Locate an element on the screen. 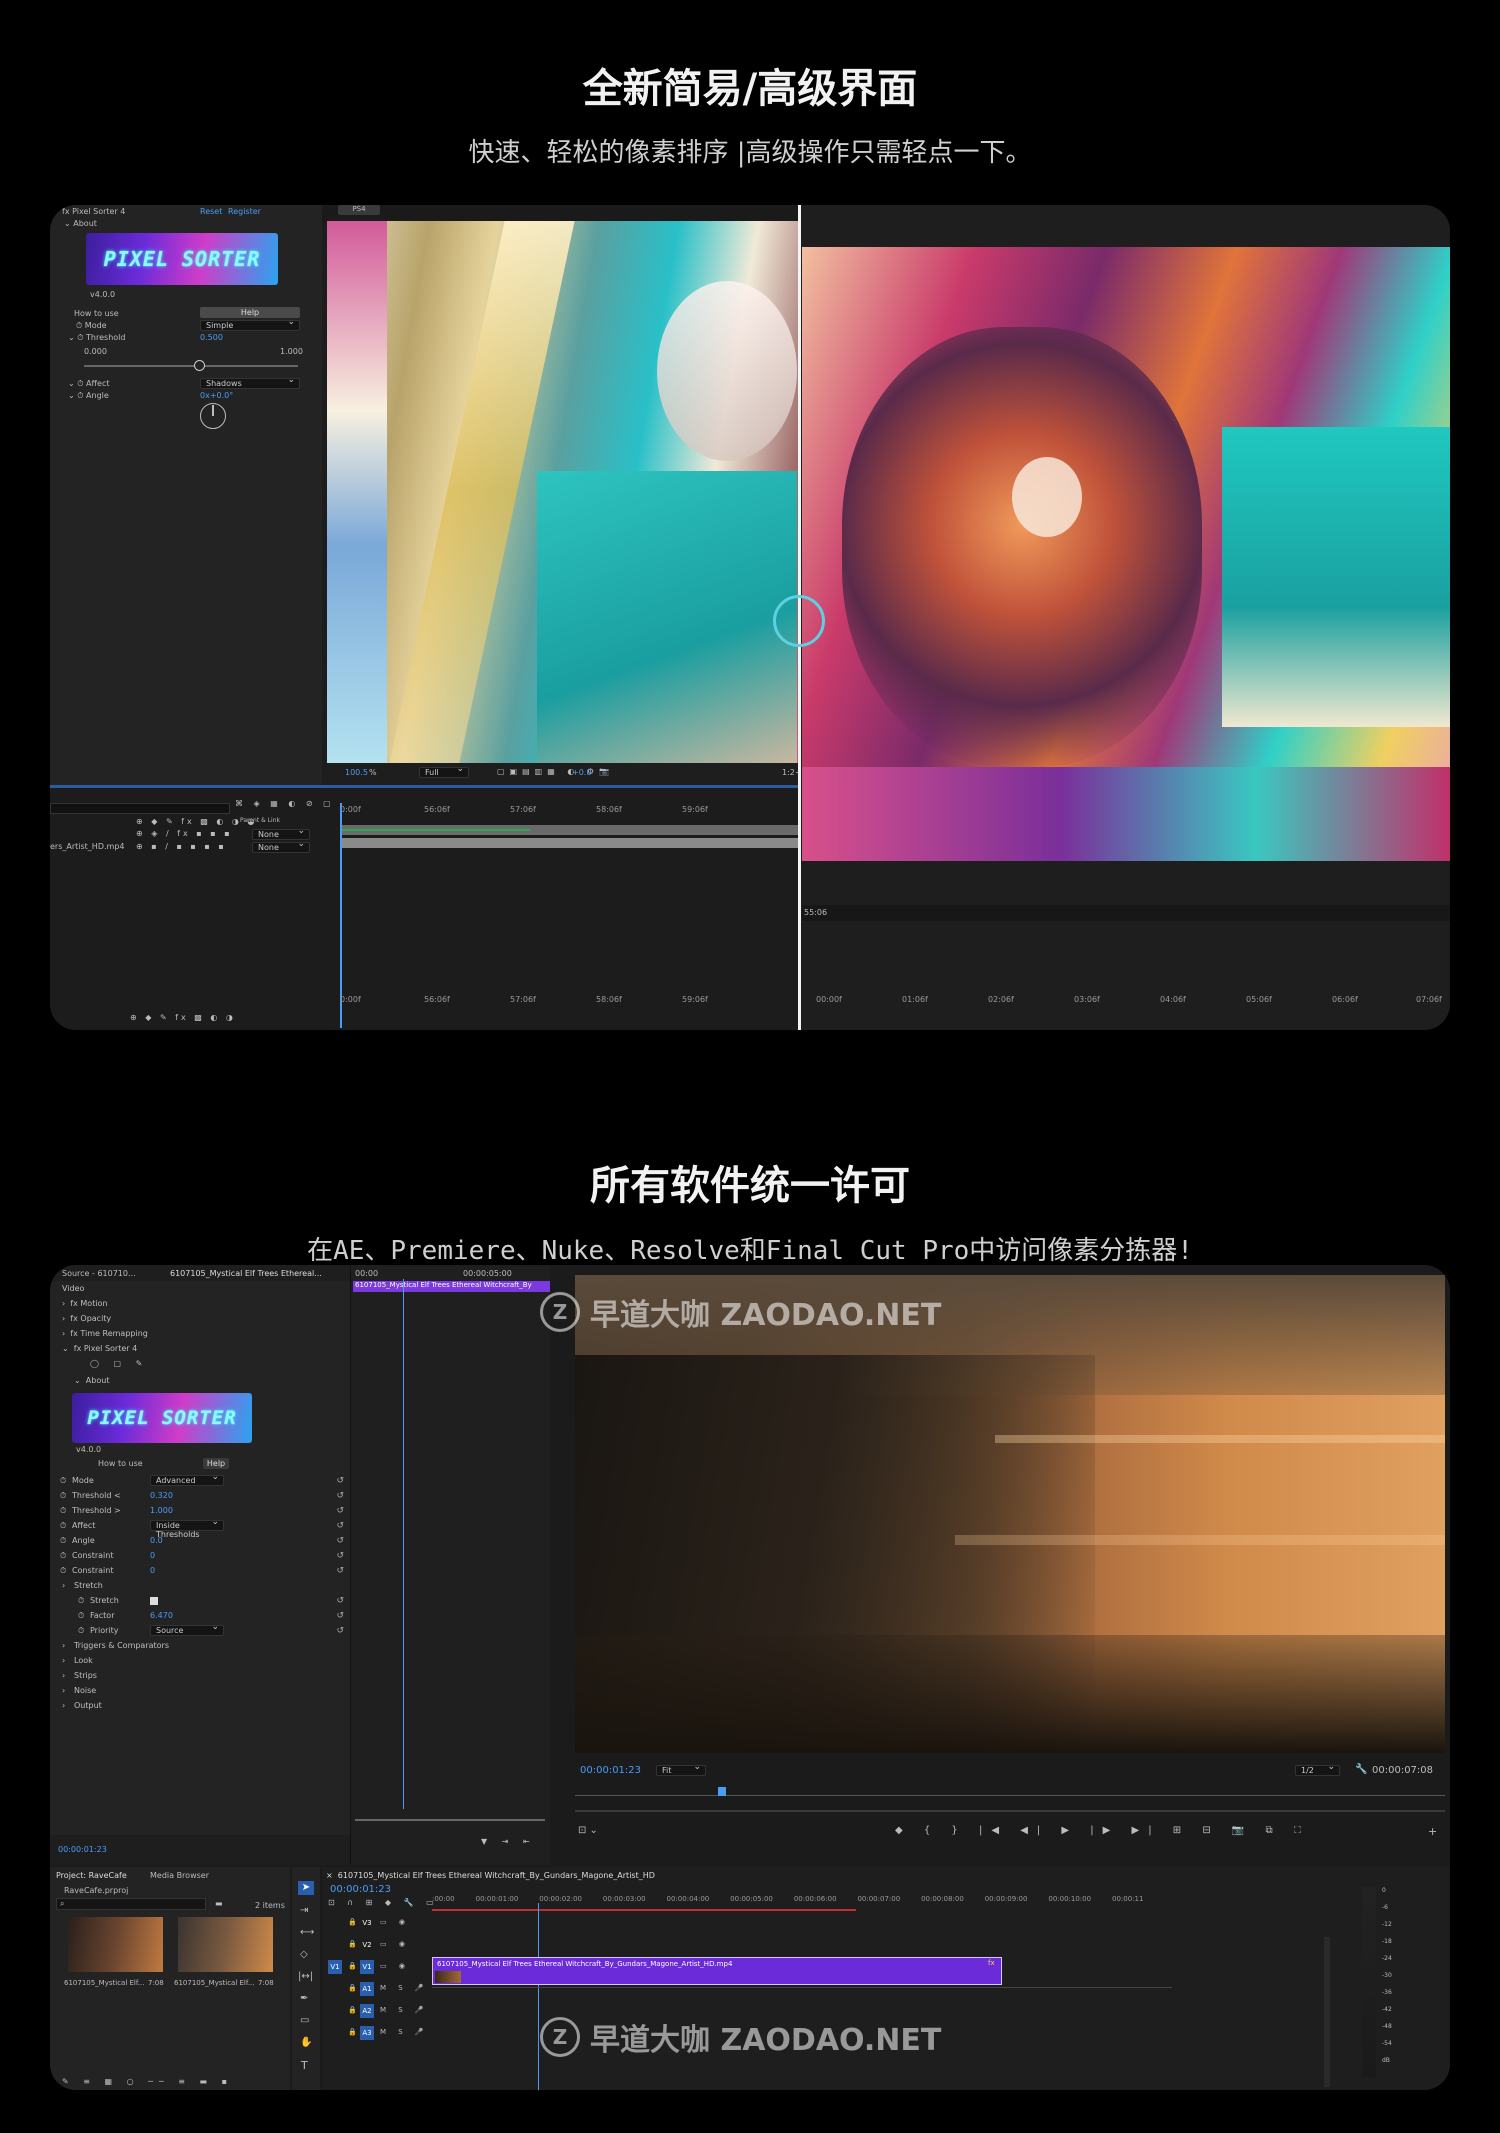  razor-tool-icon: ◇ is located at coordinates (304, 1954).